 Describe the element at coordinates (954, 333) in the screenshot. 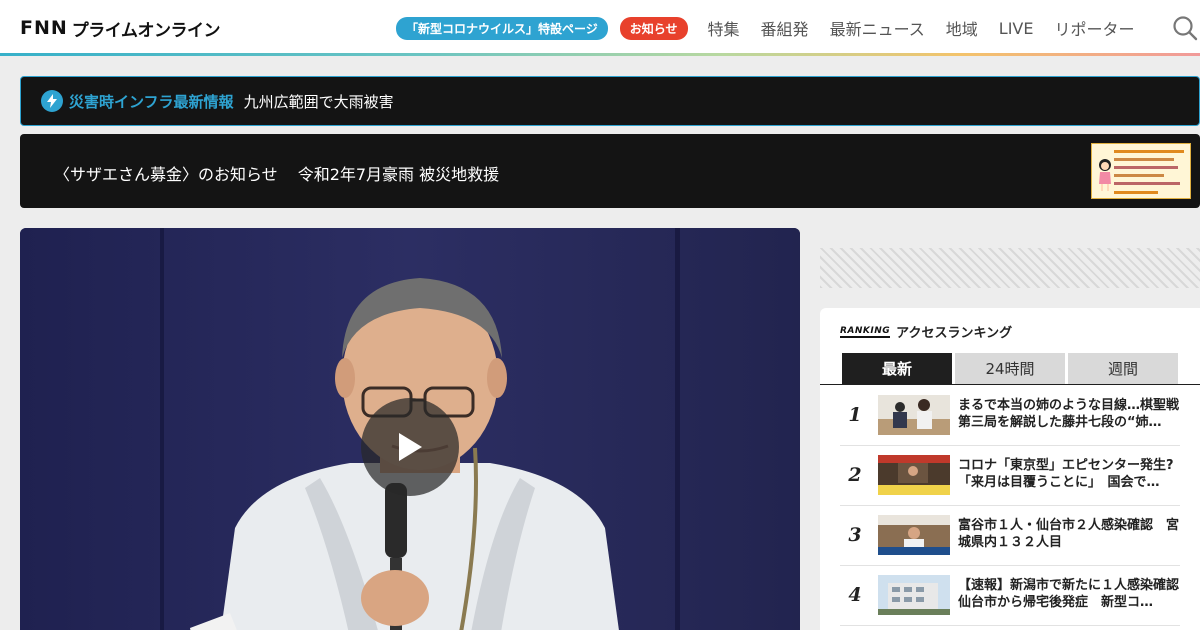

I see `ranking-title: アクセスランキング` at that location.